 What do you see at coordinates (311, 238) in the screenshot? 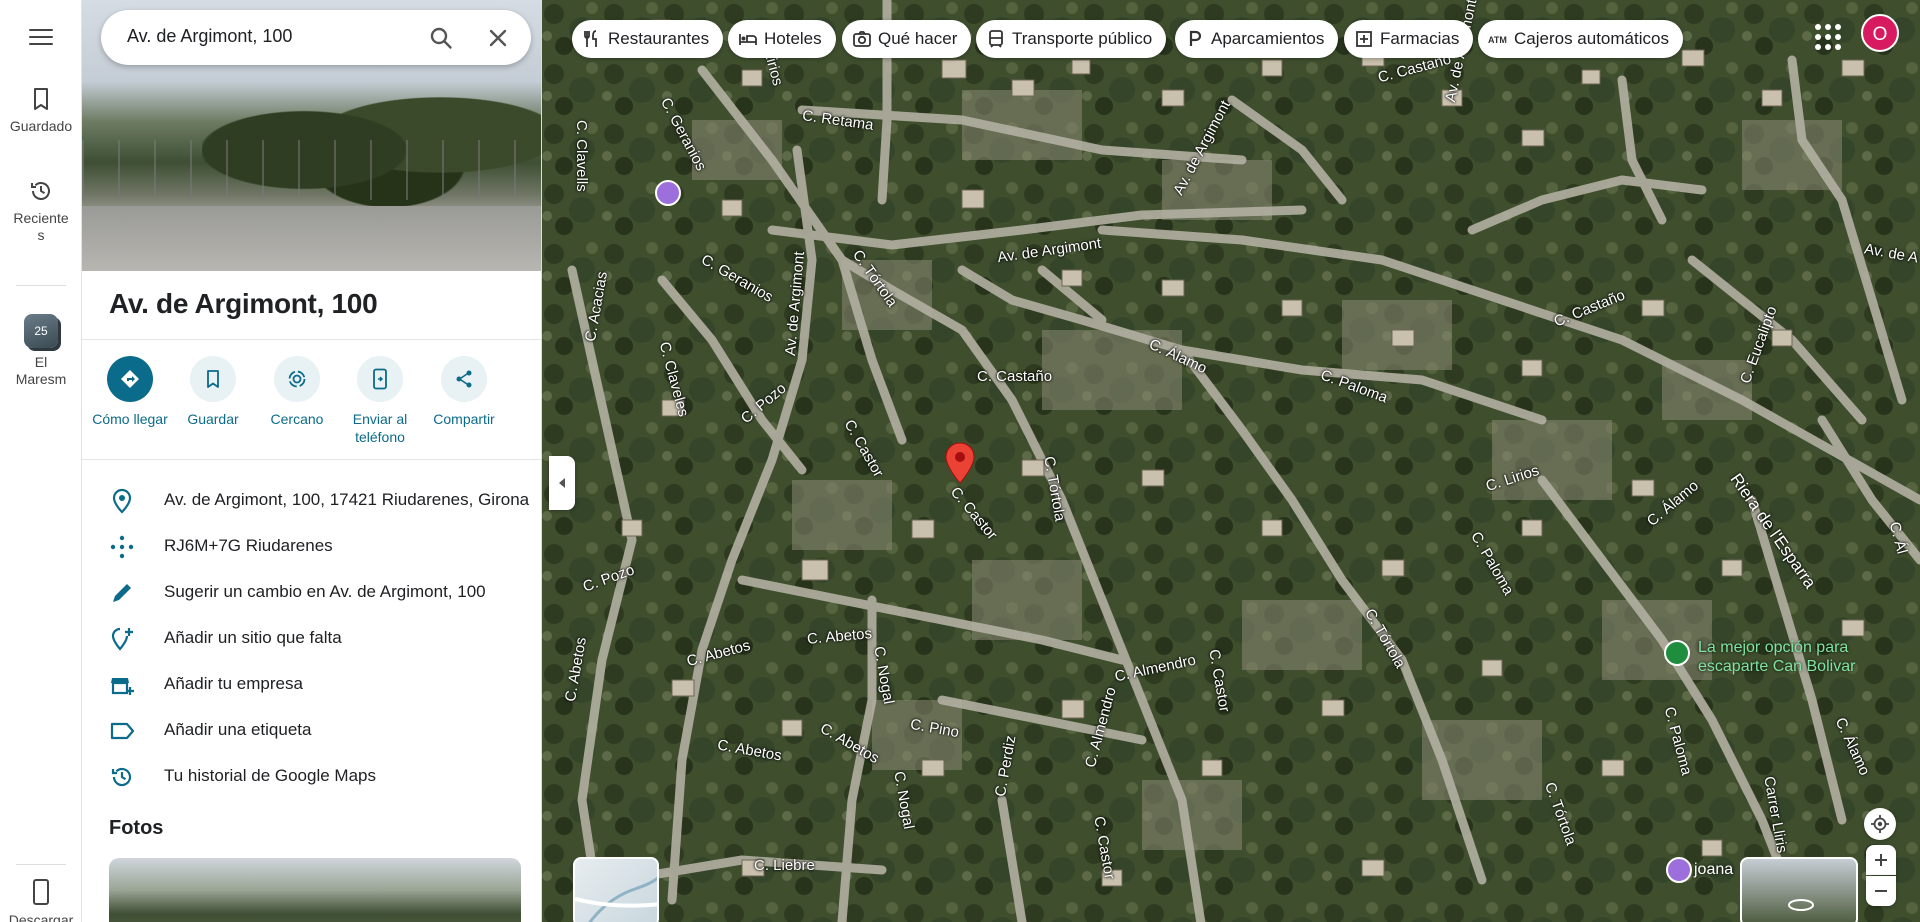
I see `hero-sidewalk` at bounding box center [311, 238].